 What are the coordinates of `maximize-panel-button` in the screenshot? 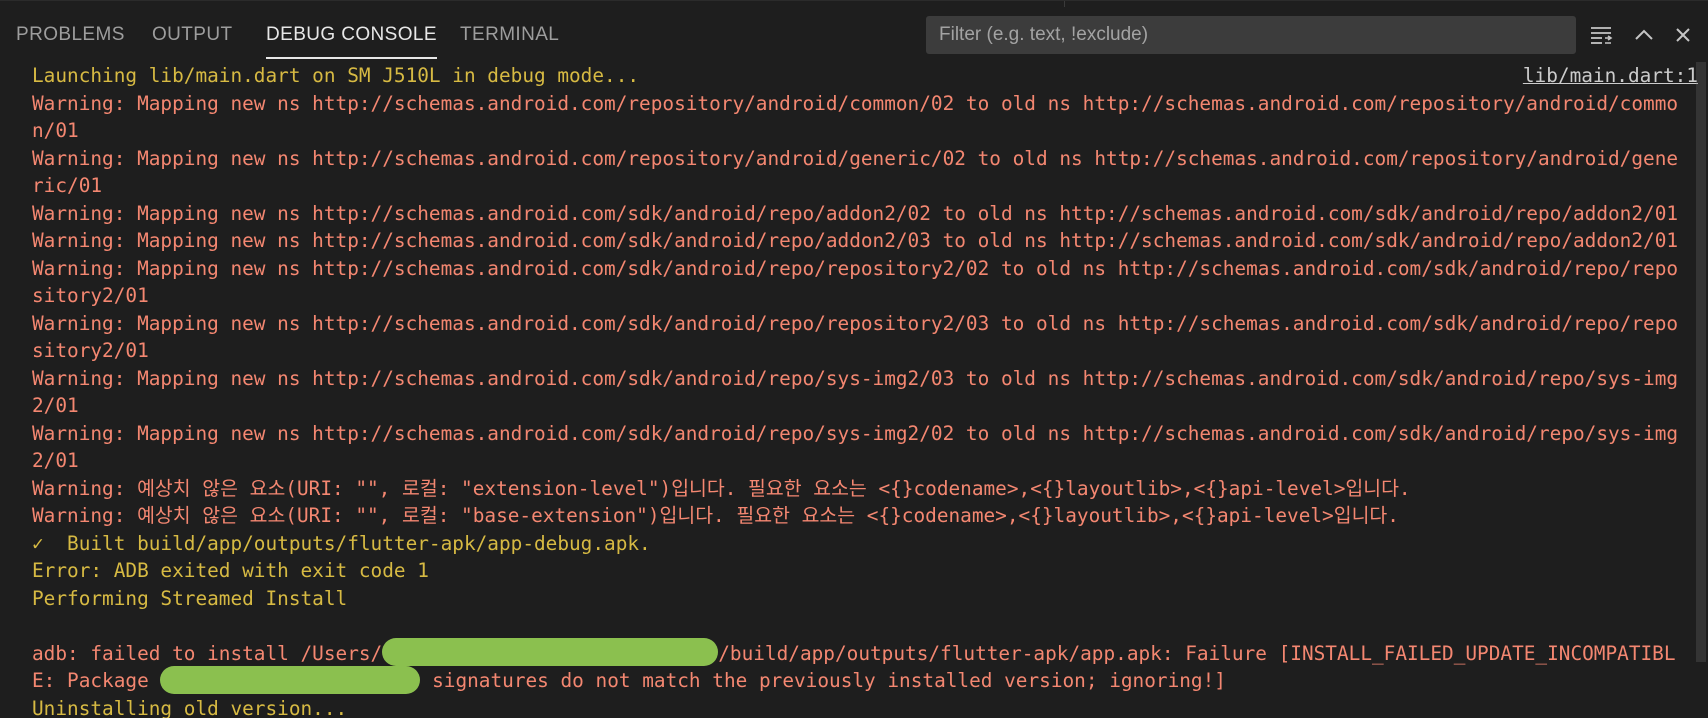 It's located at (1644, 35).